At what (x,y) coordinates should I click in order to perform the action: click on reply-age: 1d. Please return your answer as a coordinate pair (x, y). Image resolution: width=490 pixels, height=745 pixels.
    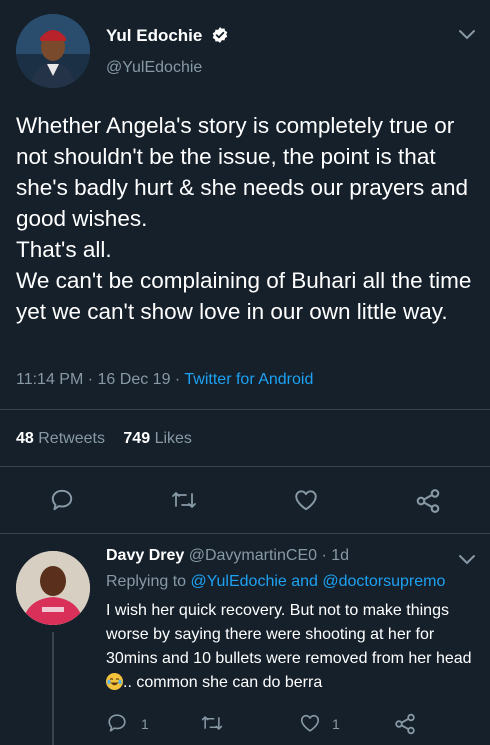
    Looking at the image, I should click on (340, 555).